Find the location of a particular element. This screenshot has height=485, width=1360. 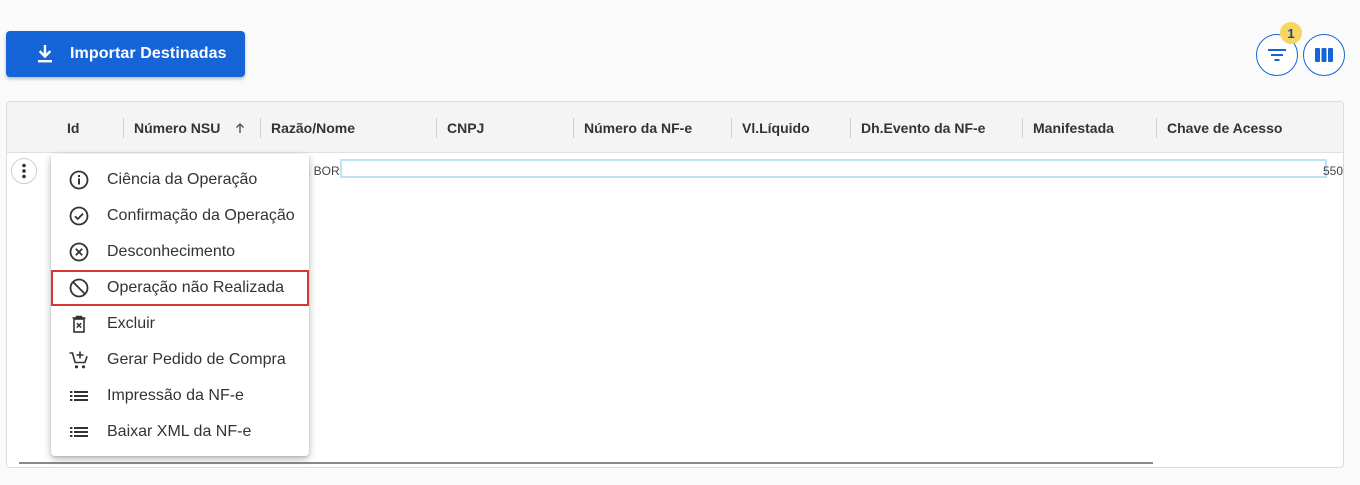

column-header-manifestada: Manifestada is located at coordinates (1073, 127).